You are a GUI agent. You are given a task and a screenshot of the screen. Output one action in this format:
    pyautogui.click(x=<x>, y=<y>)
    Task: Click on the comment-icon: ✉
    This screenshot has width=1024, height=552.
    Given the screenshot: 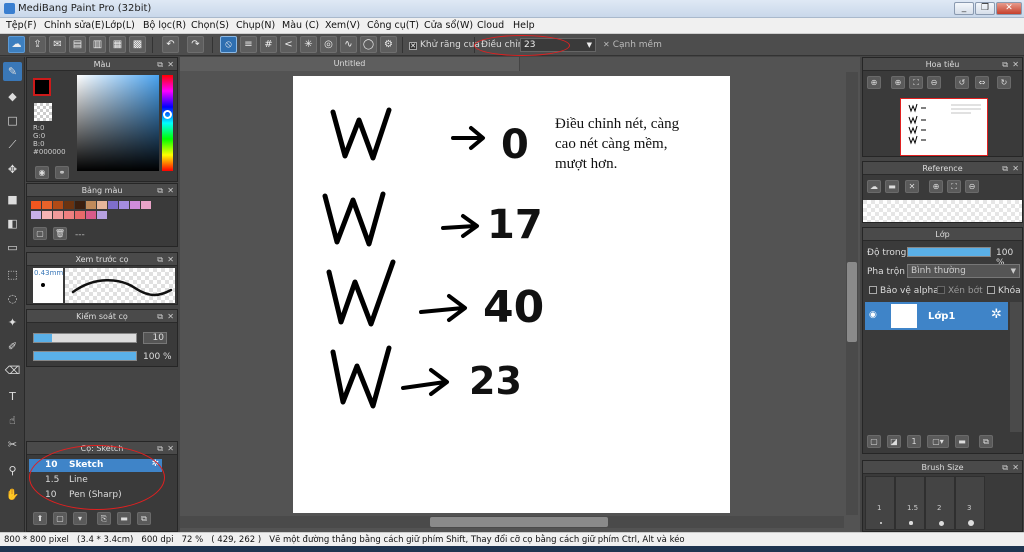 What is the action you would take?
    pyautogui.click(x=57, y=44)
    